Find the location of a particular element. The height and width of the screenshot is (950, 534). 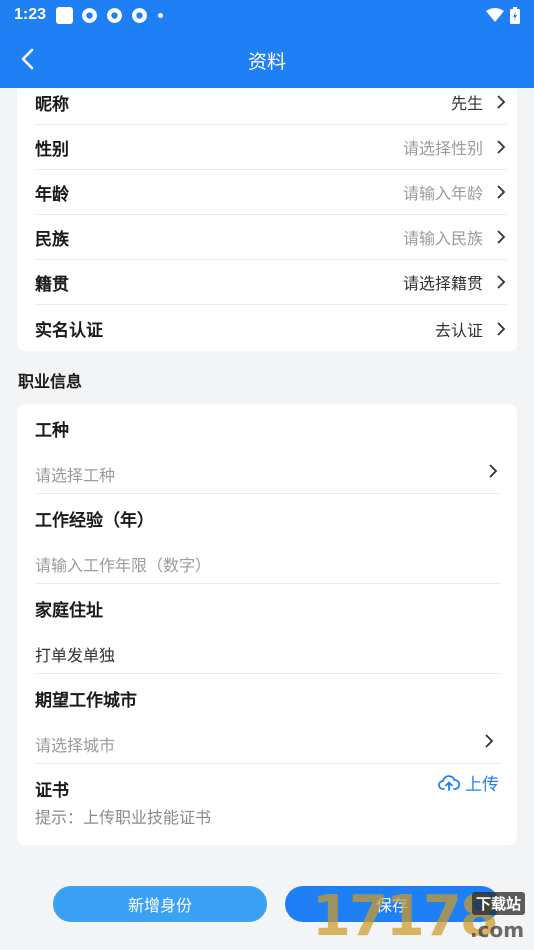

row-label: 年龄 is located at coordinates (52, 194).